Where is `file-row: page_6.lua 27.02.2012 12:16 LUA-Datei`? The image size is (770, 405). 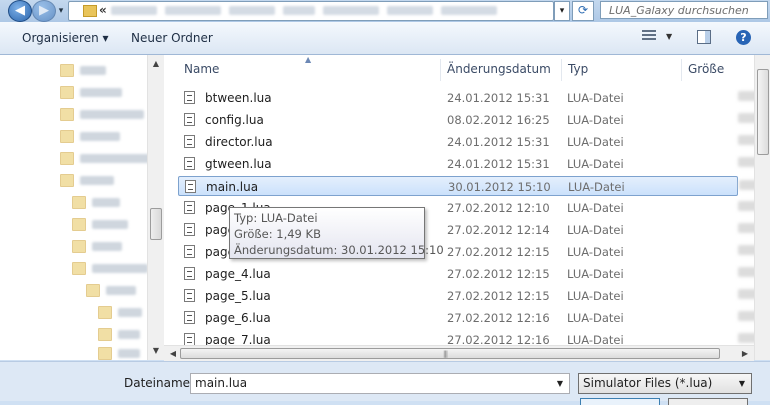 file-row: page_6.lua 27.02.2012 12:16 LUA-Datei is located at coordinates (473, 318).